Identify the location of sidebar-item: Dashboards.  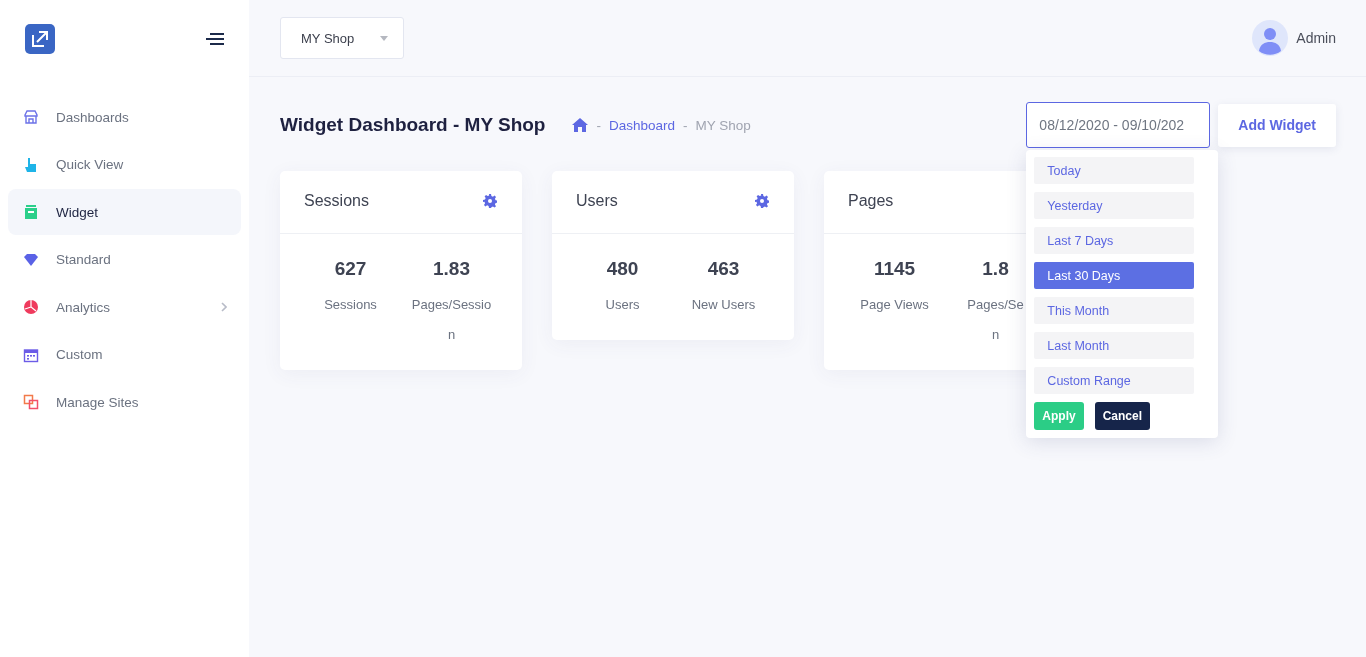
(124, 117).